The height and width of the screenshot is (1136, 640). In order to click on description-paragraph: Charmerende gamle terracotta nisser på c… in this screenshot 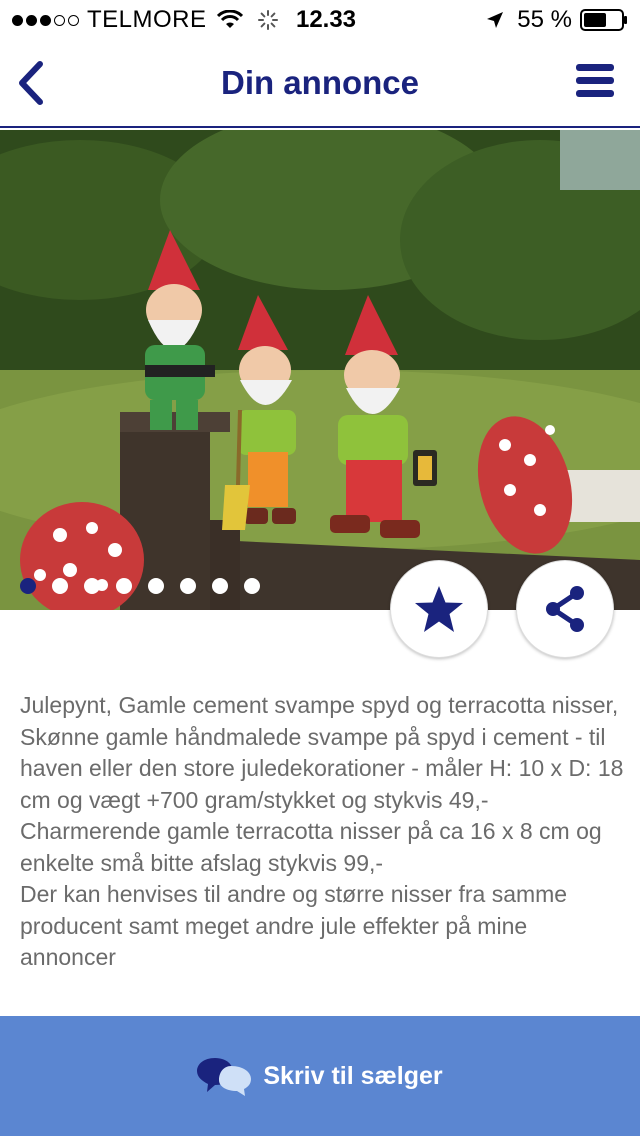, I will do `click(311, 847)`.